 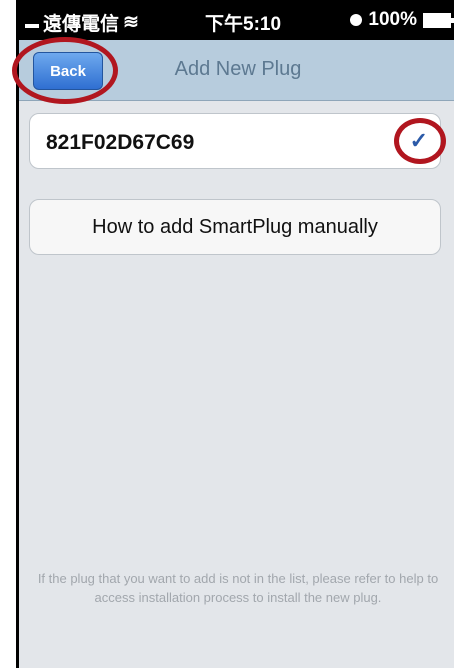 I want to click on status-time: 下午5:10, so click(x=243, y=24).